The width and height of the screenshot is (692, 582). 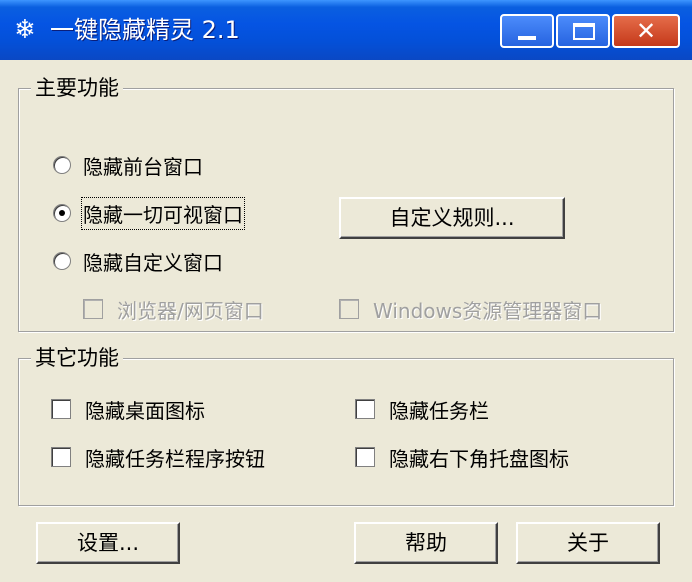 I want to click on check-hide-taskbar: 隐藏任务栏, so click(x=422, y=409).